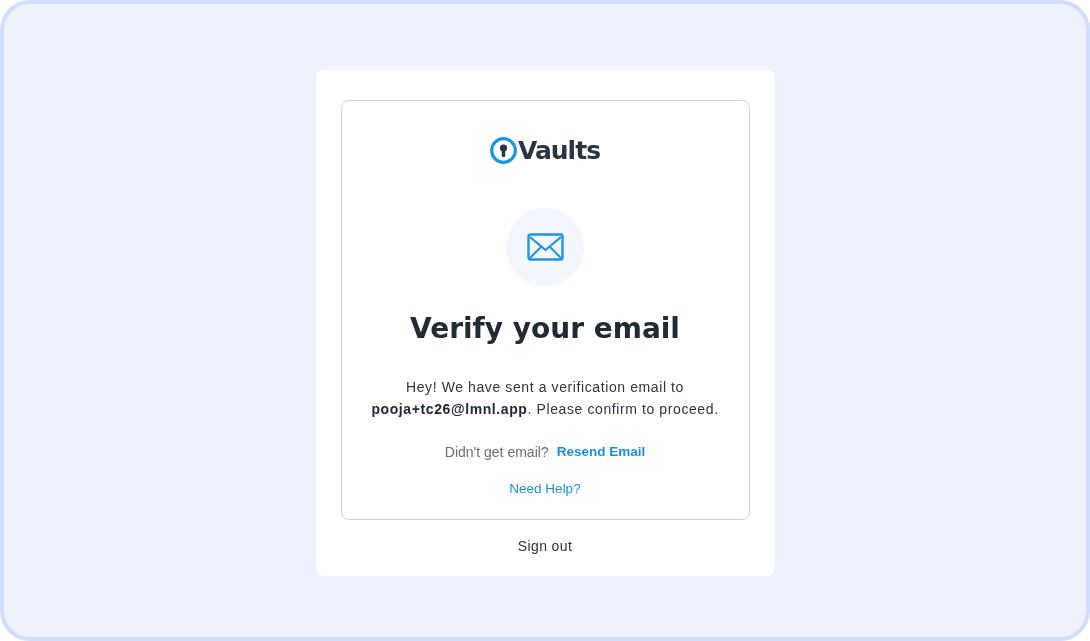 The image size is (1090, 641). Describe the element at coordinates (545, 398) in the screenshot. I see `verification-message: Hey! We have sent a verification email to pooja+tc26@lmnl.app. Please confirm to proceed.` at that location.